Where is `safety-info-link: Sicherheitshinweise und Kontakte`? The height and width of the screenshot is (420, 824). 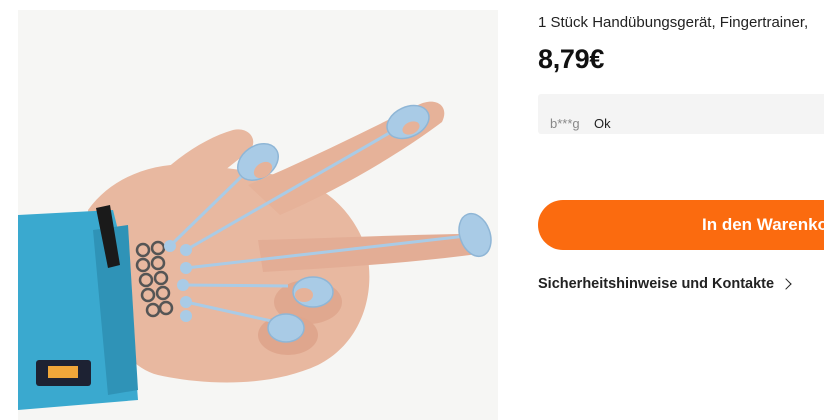 safety-info-link: Sicherheitshinweise und Kontakte is located at coordinates (665, 284).